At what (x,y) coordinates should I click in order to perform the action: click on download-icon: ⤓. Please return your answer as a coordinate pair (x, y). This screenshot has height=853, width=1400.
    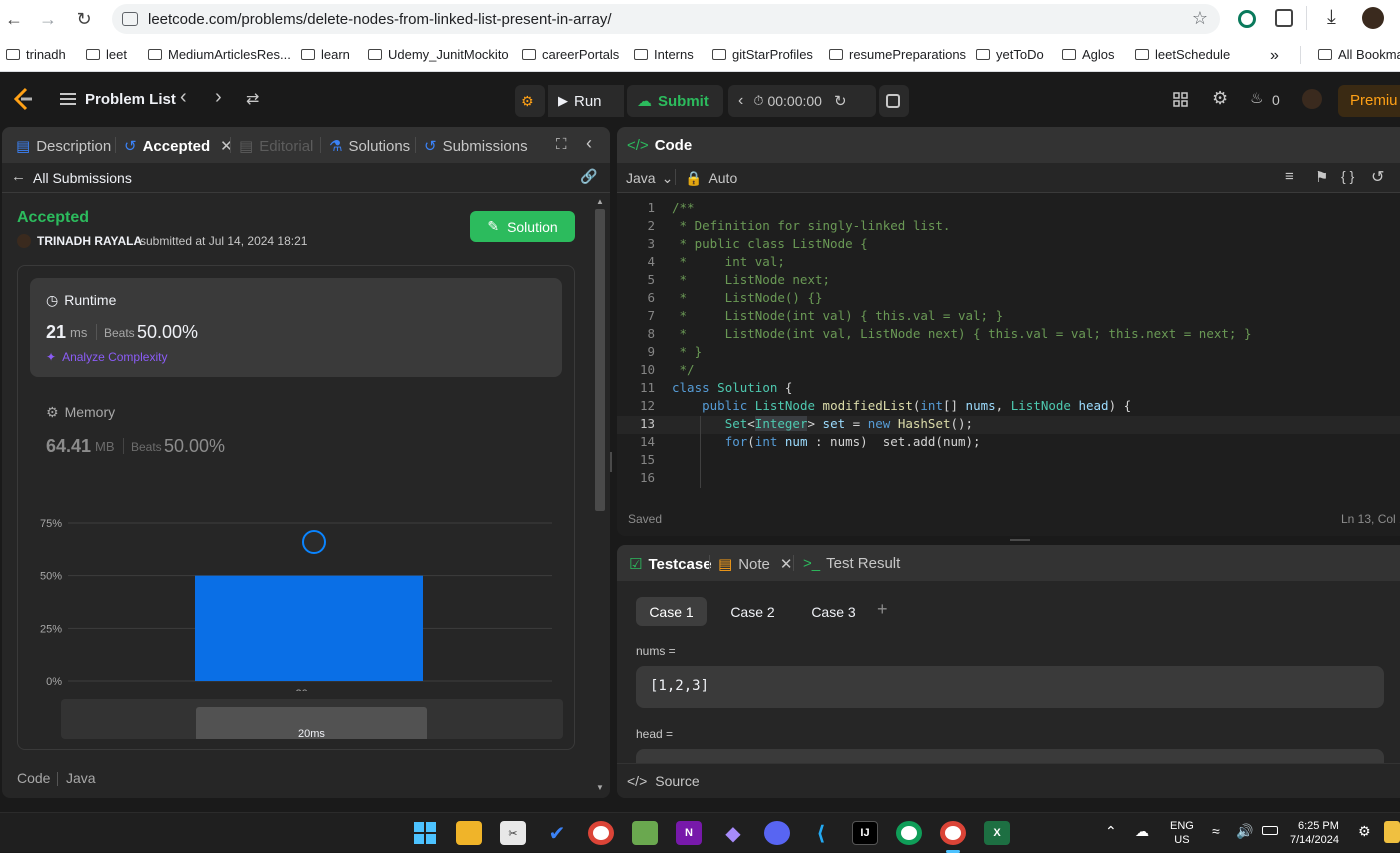
    Looking at the image, I should click on (1331, 17).